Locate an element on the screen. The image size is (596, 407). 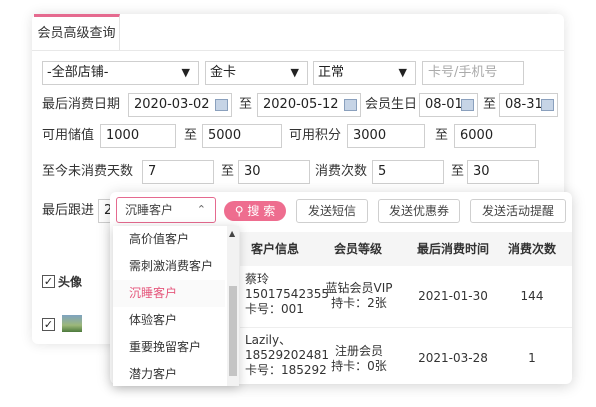
customer-type-value: 沉睡客户 is located at coordinates (149, 210).